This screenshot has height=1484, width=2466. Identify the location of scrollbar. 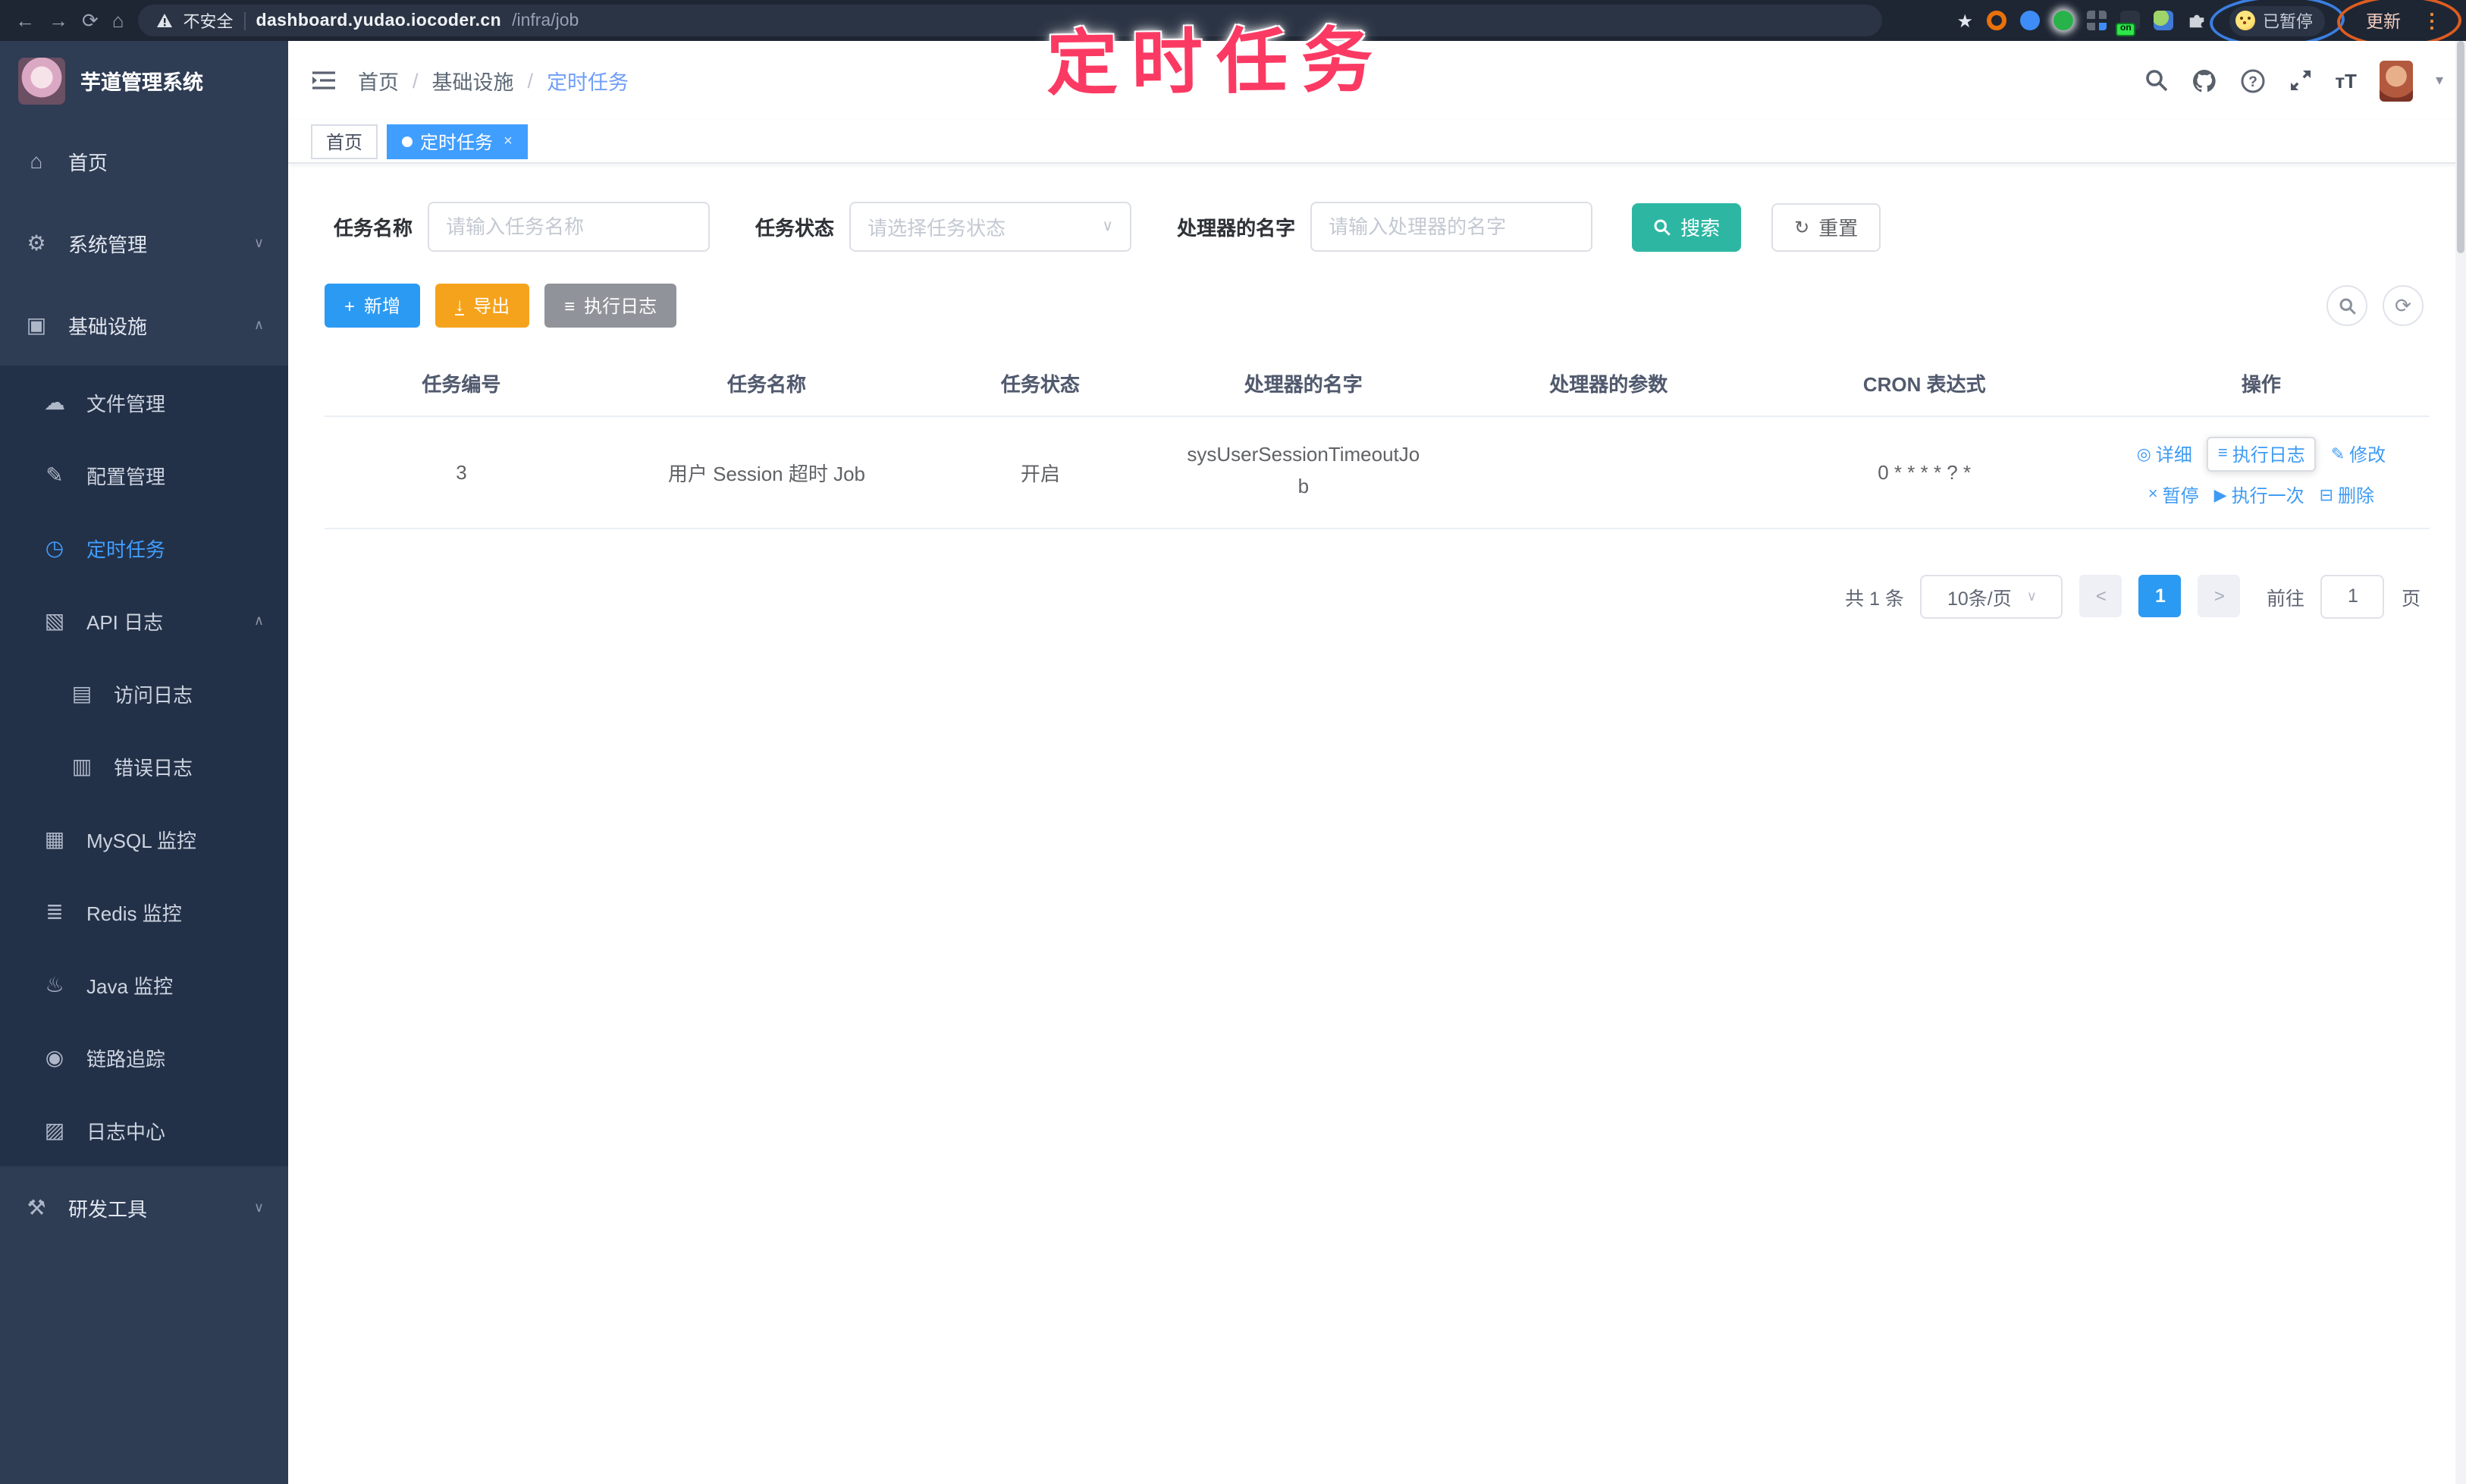
(2460, 763).